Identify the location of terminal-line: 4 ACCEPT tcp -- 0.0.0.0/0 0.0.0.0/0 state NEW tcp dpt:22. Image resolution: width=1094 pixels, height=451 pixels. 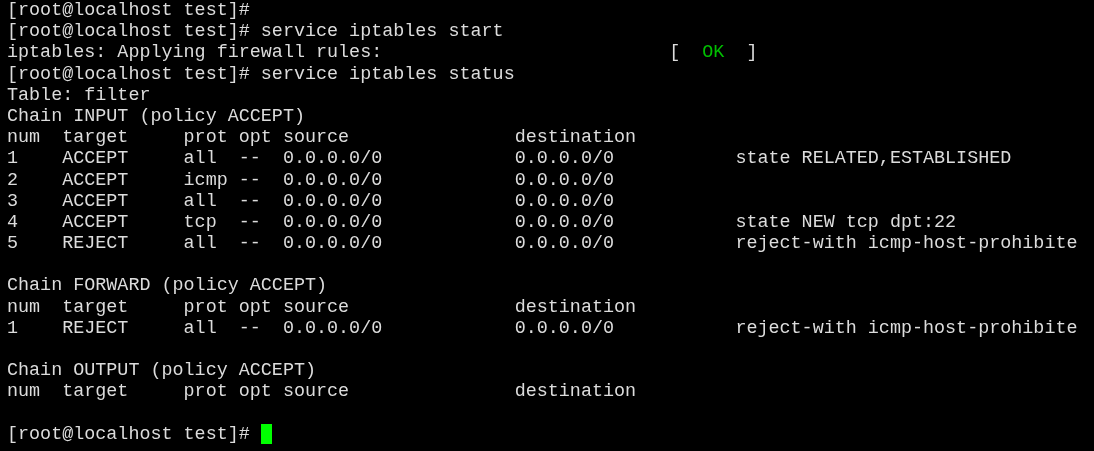
(482, 222).